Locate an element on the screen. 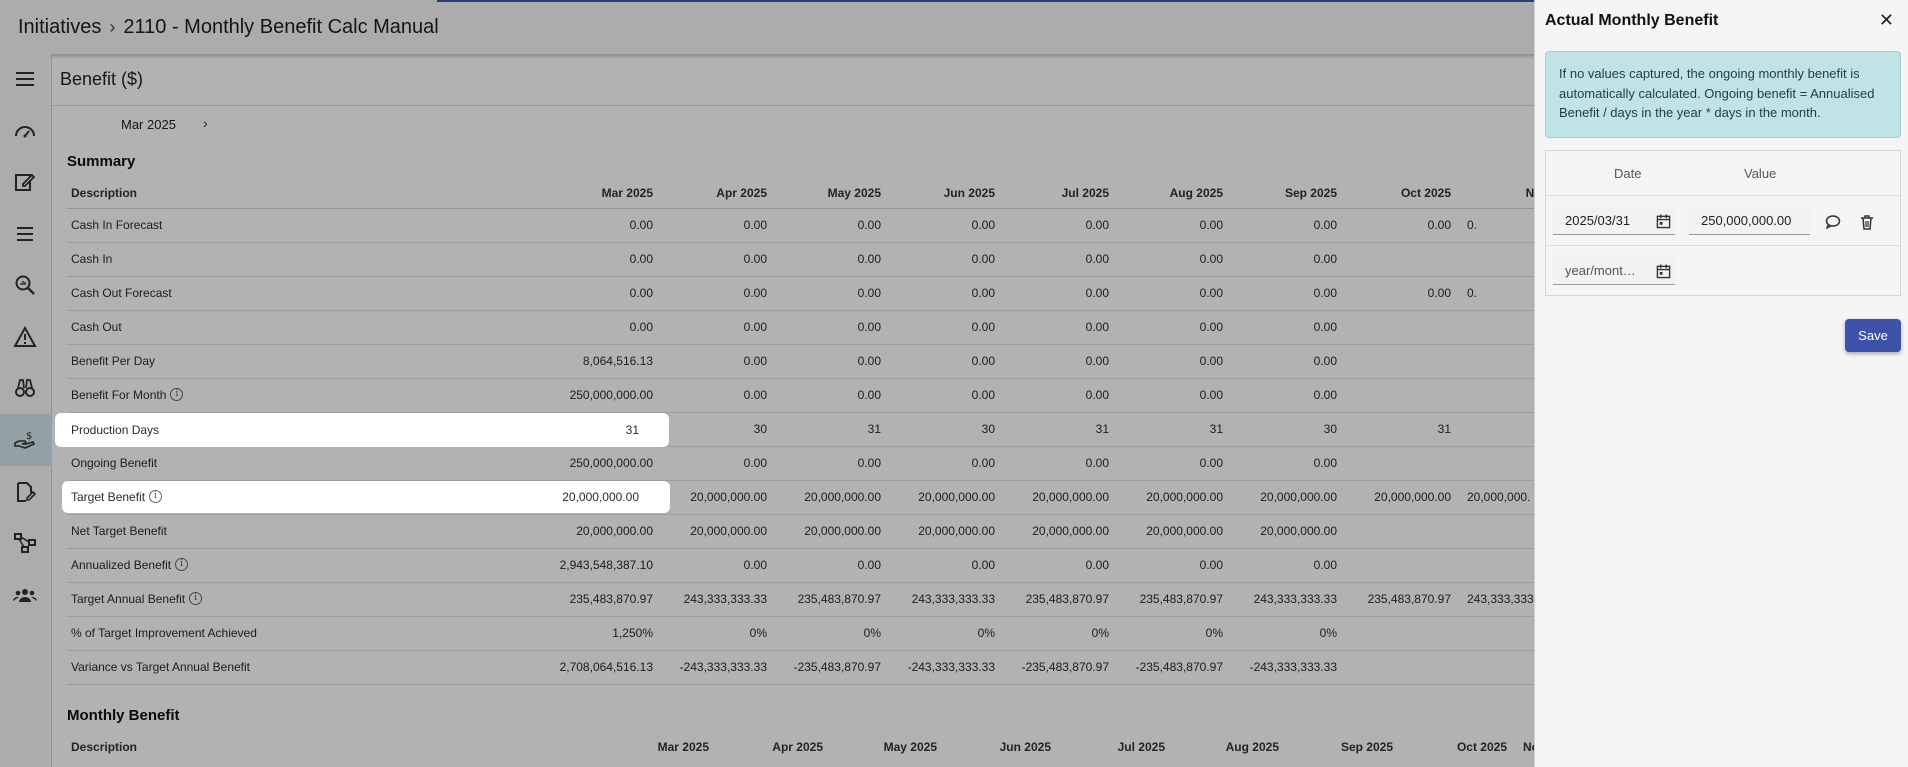 The image size is (1908, 767). date-field-value: 2025/03/31 is located at coordinates (1598, 220).